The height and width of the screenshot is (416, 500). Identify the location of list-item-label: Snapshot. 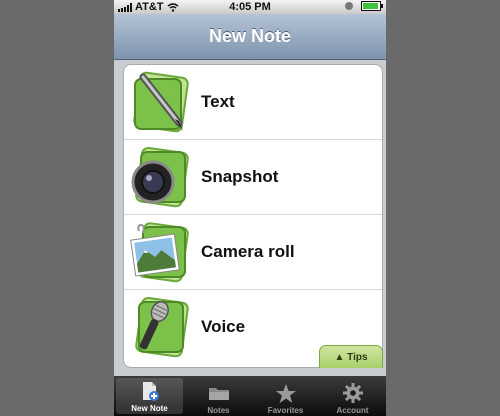
(240, 176).